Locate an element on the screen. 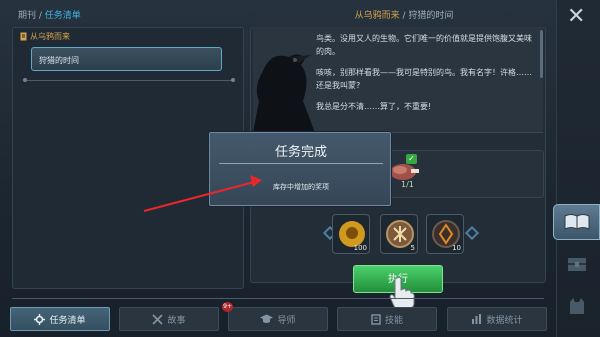 The width and height of the screenshot is (600, 337). gear-icon is located at coordinates (40, 319).